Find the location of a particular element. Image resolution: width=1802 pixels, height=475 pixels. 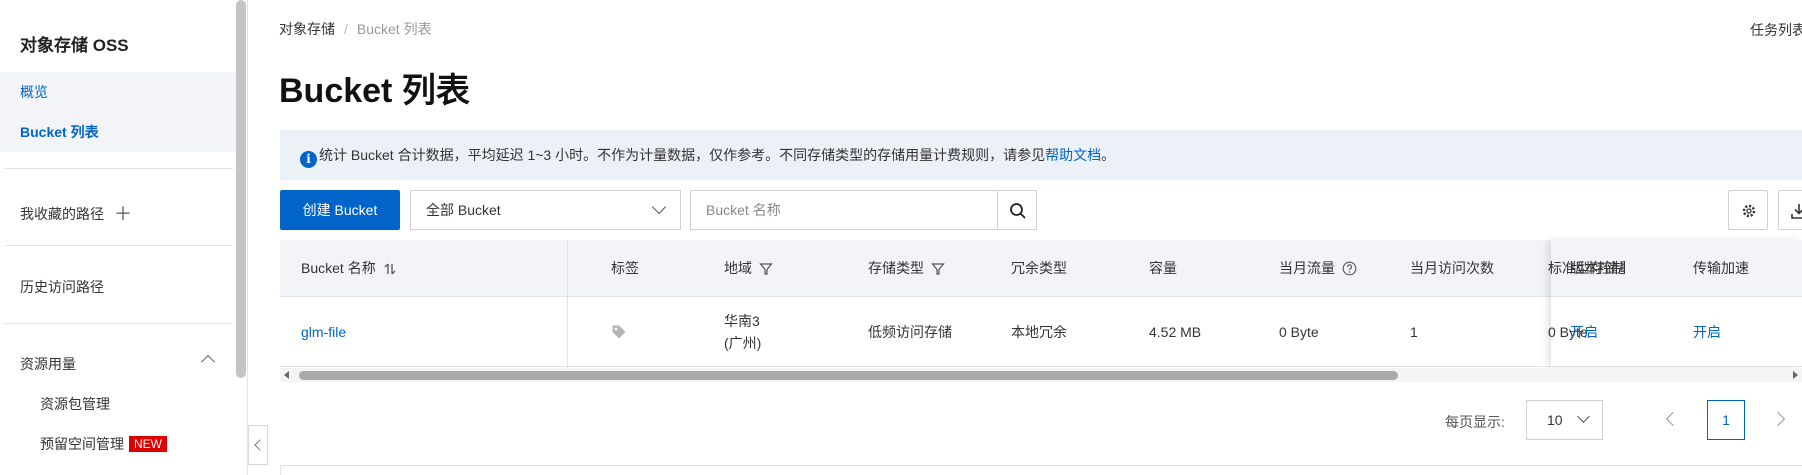

column-divider is located at coordinates (567, 304).